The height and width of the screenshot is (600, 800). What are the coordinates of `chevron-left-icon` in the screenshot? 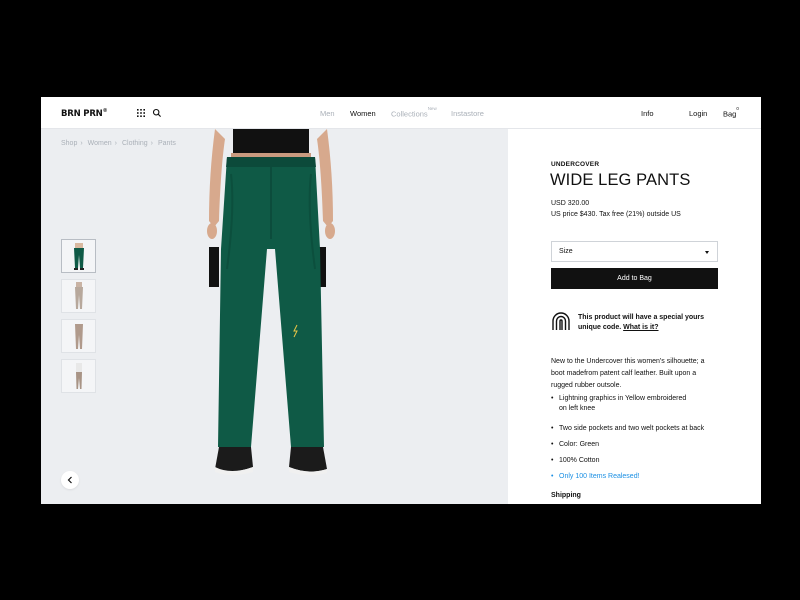 It's located at (69, 480).